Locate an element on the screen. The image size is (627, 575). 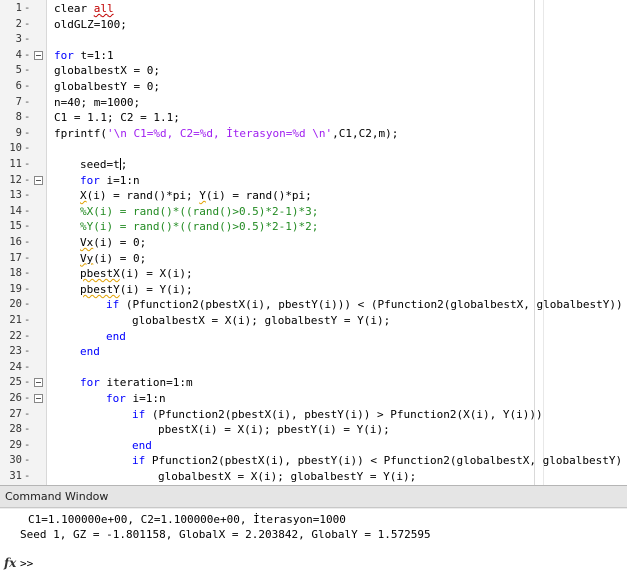
code-line: 14- %X(i) = rand()*((rand()>0.5)*2-1)*3; is located at coordinates (313, 211).